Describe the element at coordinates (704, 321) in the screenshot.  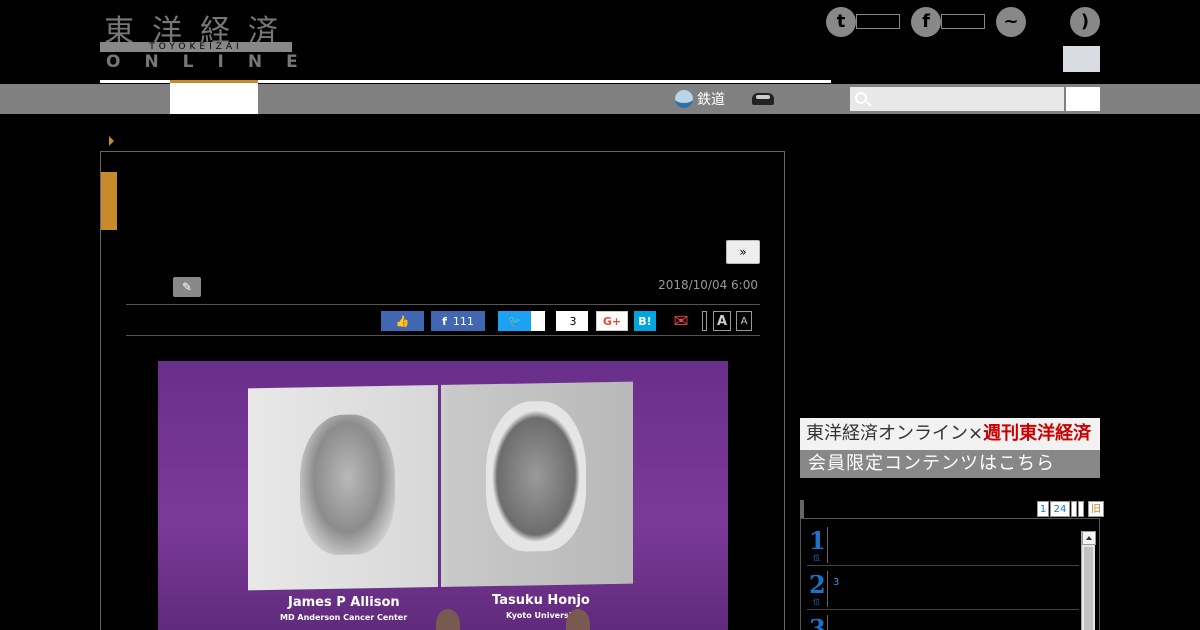
I see `share-divider` at that location.